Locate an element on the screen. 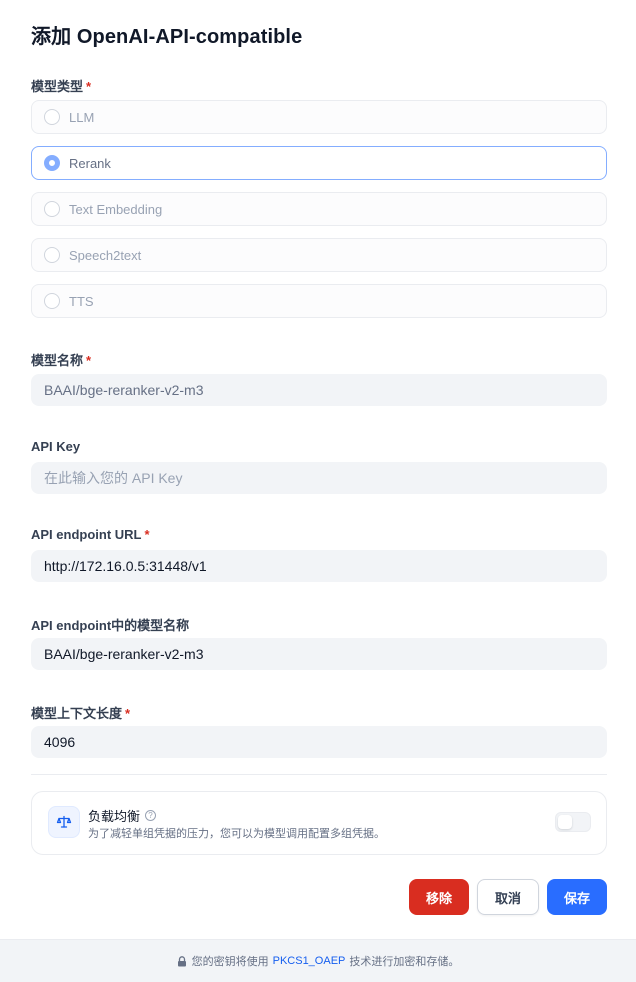 The image size is (636, 982). load-balancing-card: 负载均衡 ? 为了减轻单组凭据的压力，您可以为模型调用配置多组凭据。 is located at coordinates (319, 823).